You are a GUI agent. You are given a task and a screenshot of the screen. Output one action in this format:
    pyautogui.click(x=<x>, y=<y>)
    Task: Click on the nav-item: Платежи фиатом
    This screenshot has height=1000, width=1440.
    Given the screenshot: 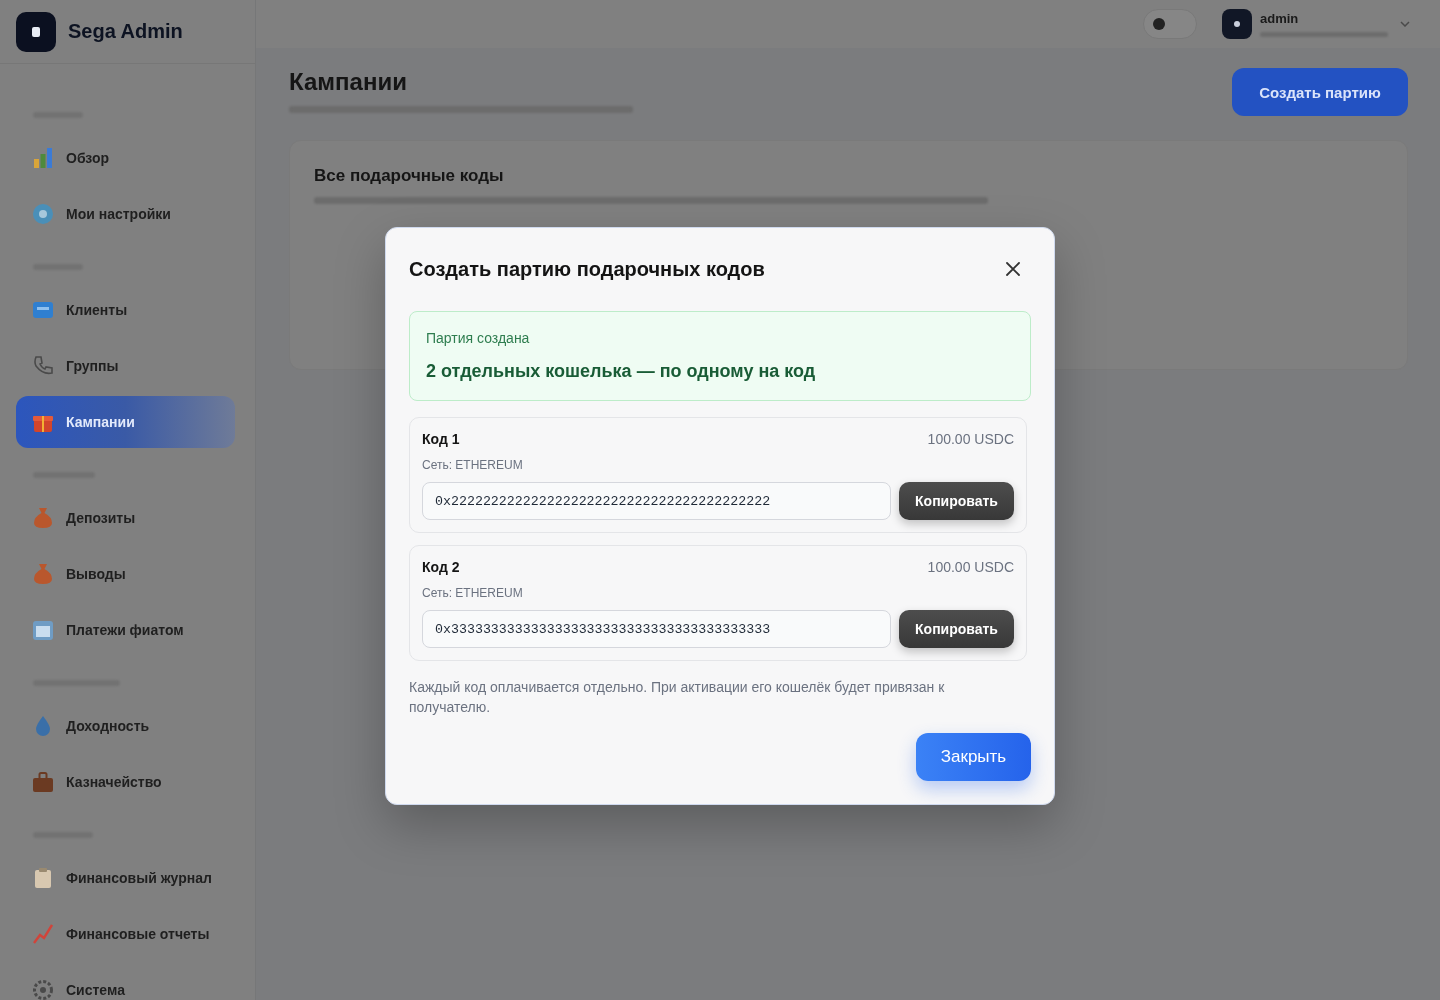 What is the action you would take?
    pyautogui.click(x=125, y=630)
    